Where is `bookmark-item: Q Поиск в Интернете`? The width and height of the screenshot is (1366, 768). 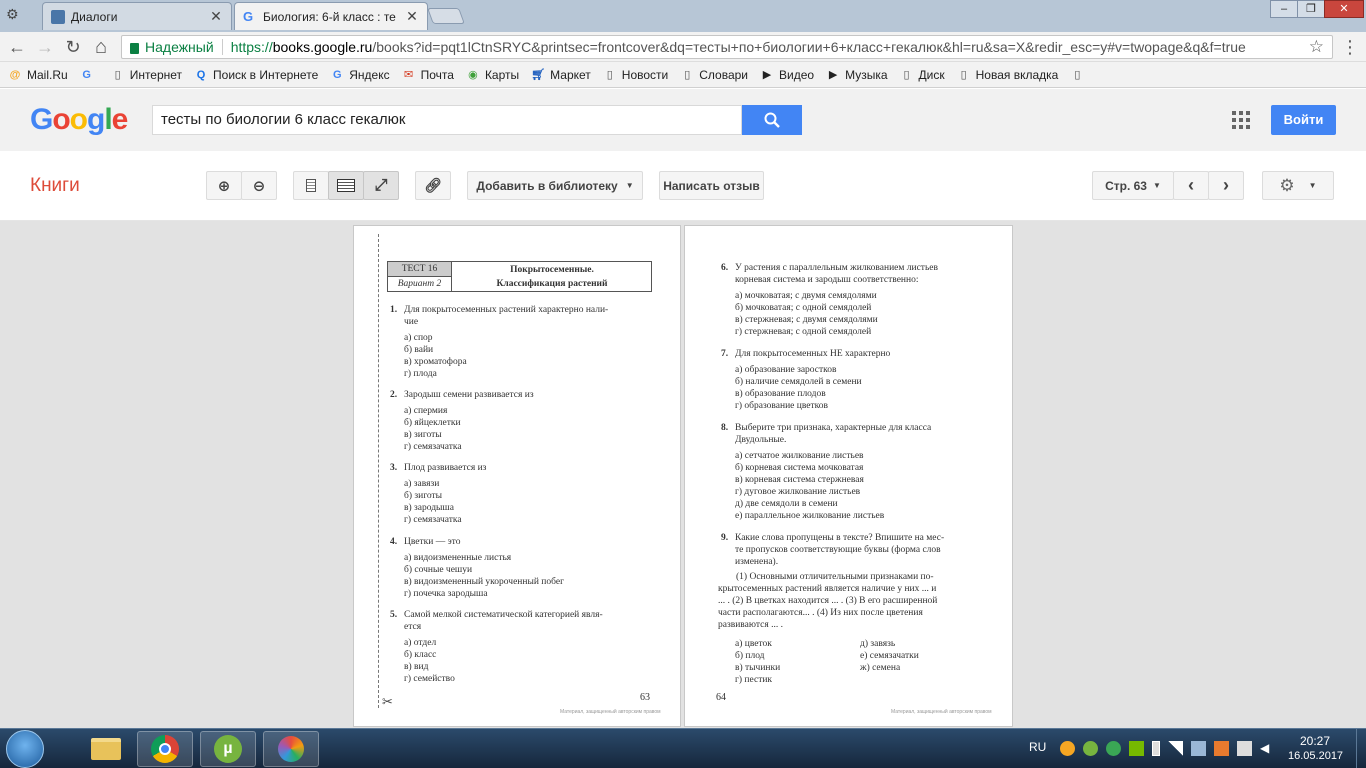
bookmark-item: Q Поиск в Интернете is located at coordinates (256, 75).